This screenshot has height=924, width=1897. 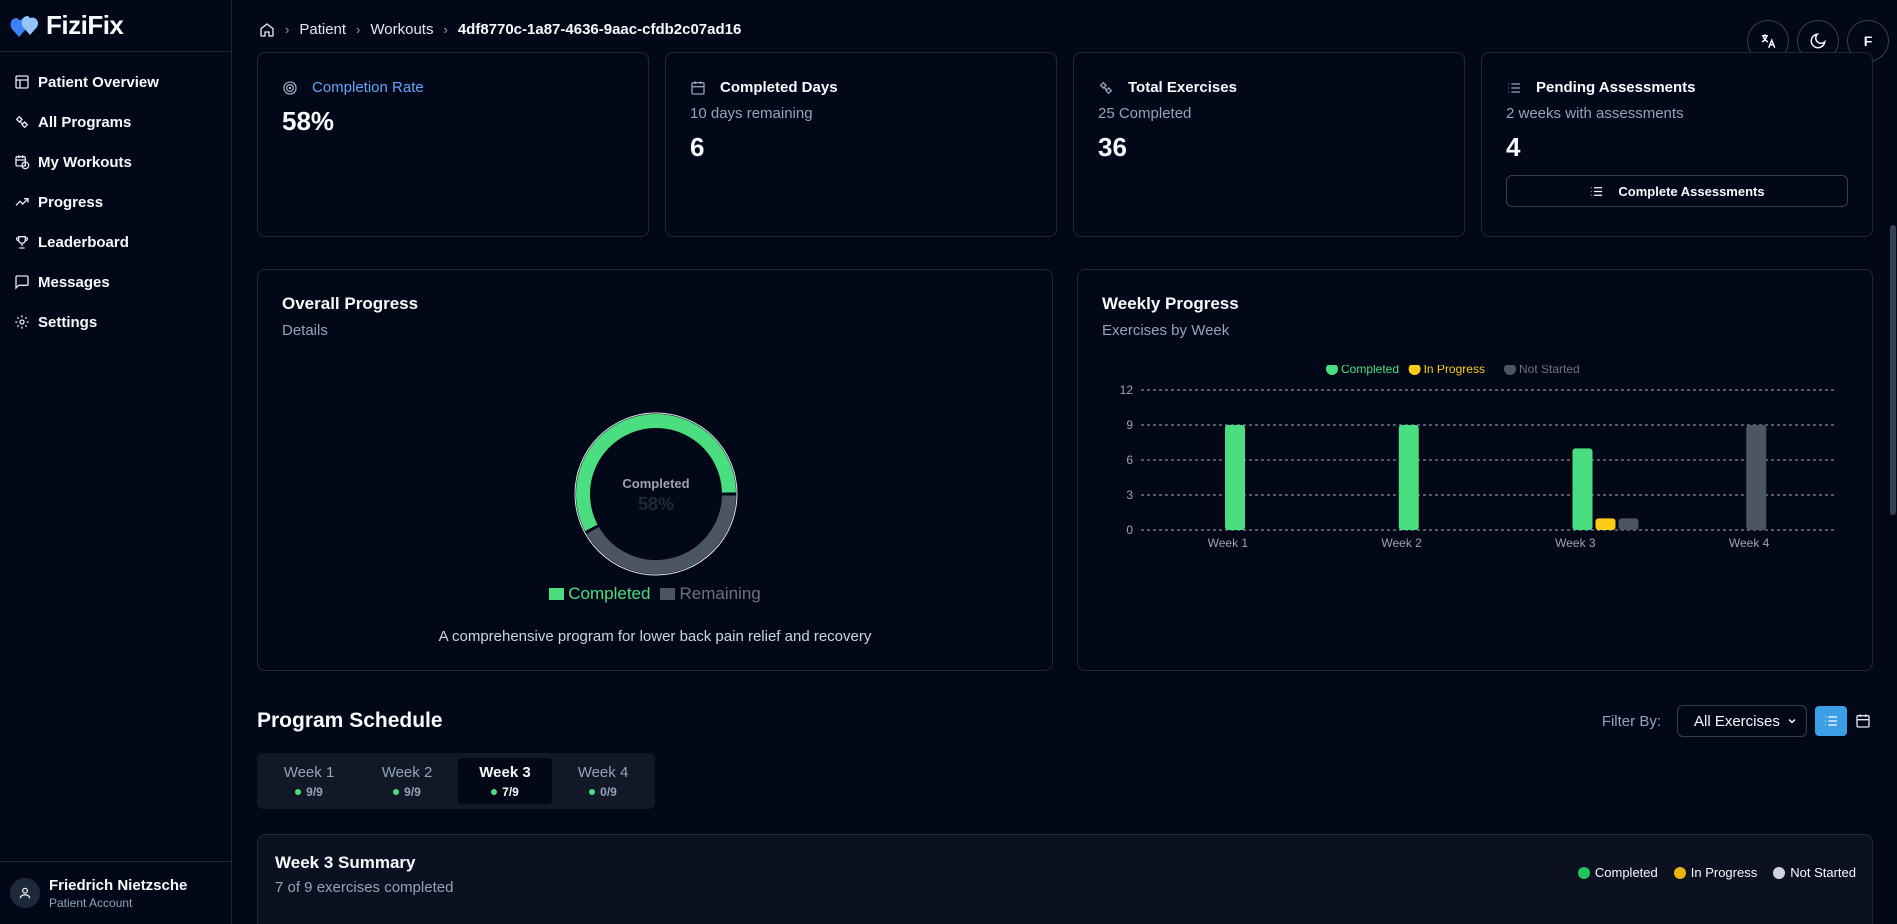 What do you see at coordinates (1583, 872) in the screenshot?
I see `legend-dot-completed` at bounding box center [1583, 872].